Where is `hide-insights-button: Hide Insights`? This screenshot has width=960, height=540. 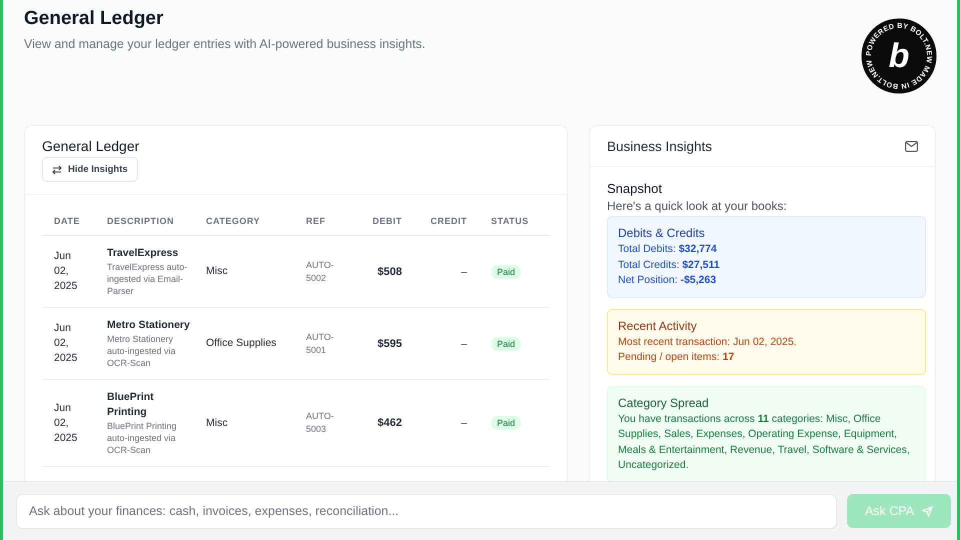 hide-insights-button: Hide Insights is located at coordinates (90, 169).